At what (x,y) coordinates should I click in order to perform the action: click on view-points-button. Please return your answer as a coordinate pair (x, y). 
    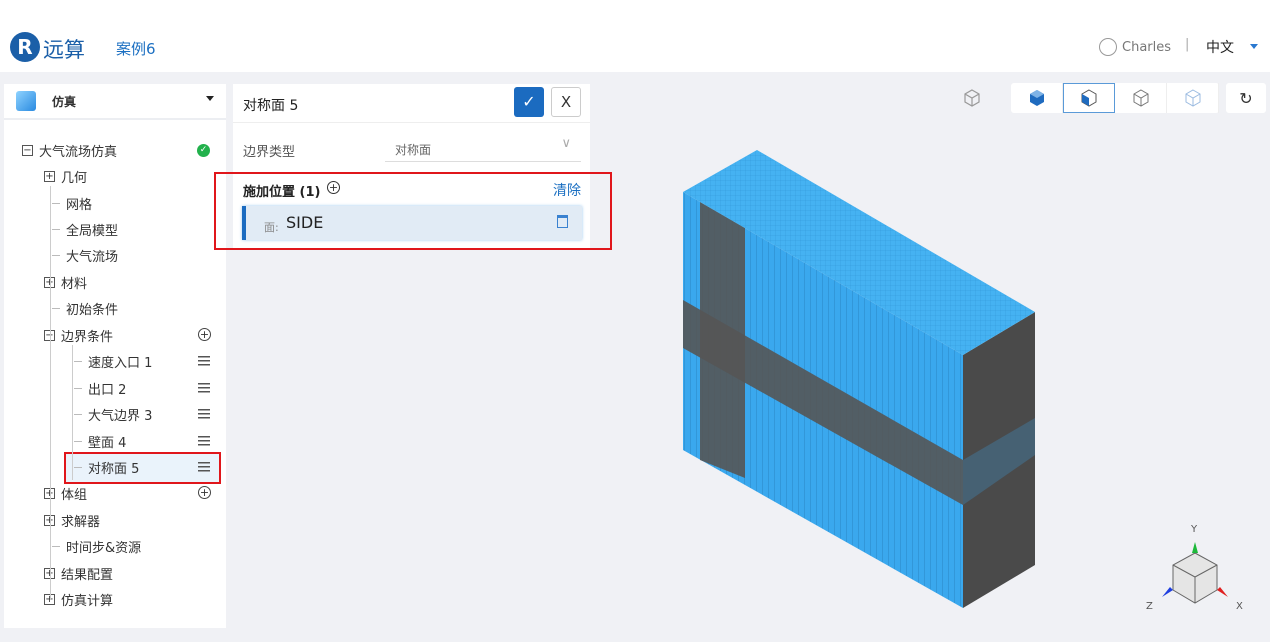
    Looking at the image, I should click on (1193, 98).